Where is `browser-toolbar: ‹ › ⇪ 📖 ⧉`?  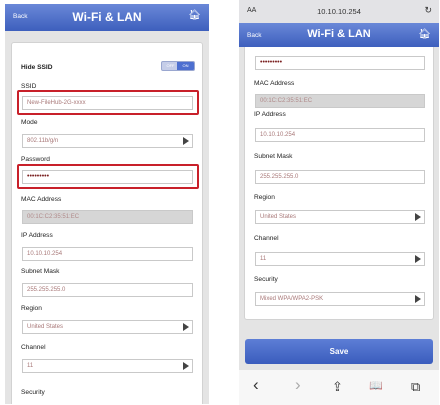
browser-toolbar: ‹ › ⇪ 📖 ⧉ is located at coordinates (339, 387).